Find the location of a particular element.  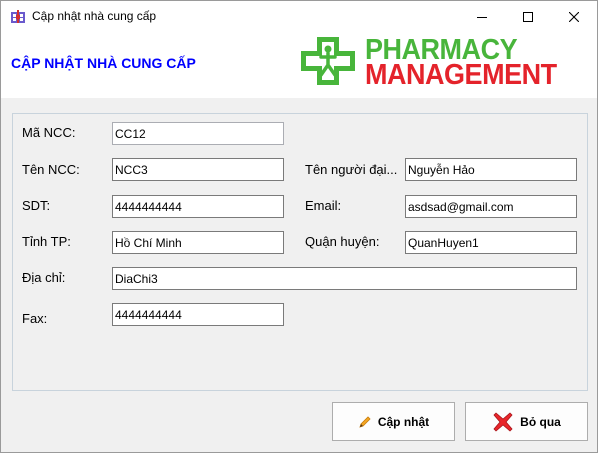

minimize-button is located at coordinates (482, 16).